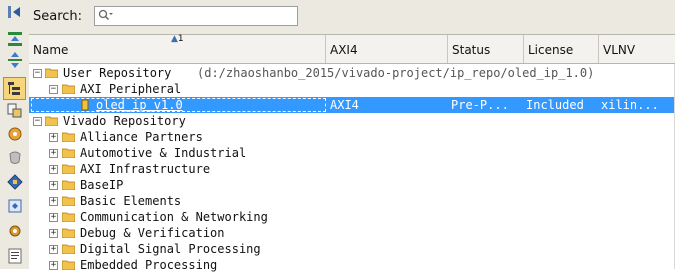 The width and height of the screenshot is (675, 273). What do you see at coordinates (352, 89) in the screenshot?
I see `tree-row-axi-peripheral: − AXI Peripheral` at bounding box center [352, 89].